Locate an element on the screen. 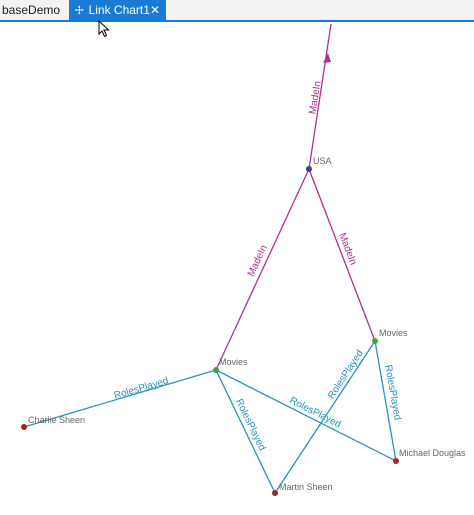  tab-basedemo: baseDemo is located at coordinates (33, 10).